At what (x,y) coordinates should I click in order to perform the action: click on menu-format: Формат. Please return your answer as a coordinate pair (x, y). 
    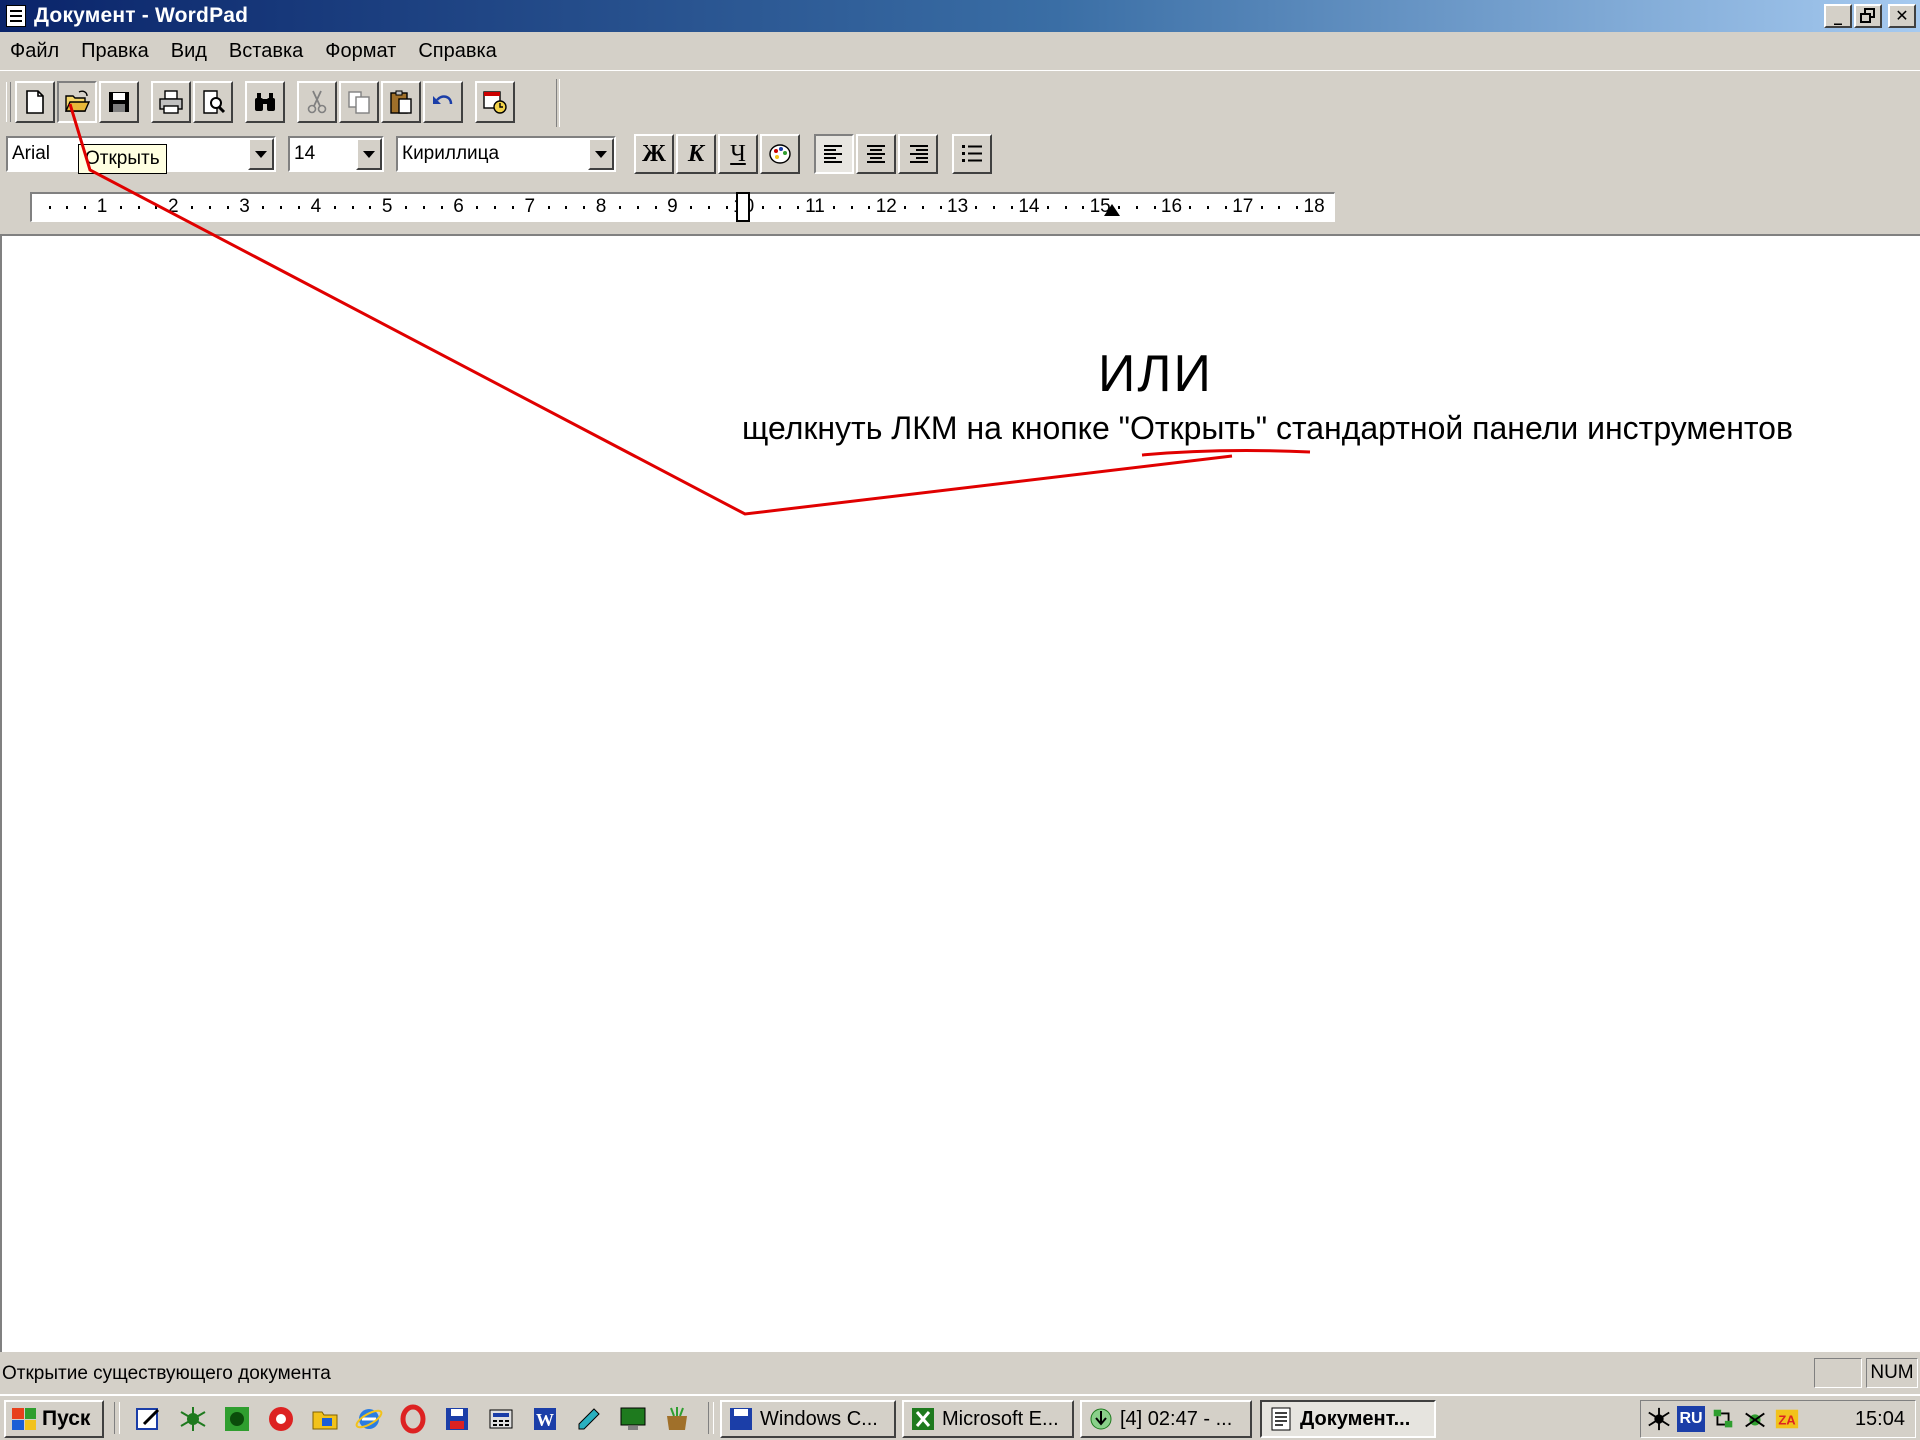
    Looking at the image, I should click on (360, 51).